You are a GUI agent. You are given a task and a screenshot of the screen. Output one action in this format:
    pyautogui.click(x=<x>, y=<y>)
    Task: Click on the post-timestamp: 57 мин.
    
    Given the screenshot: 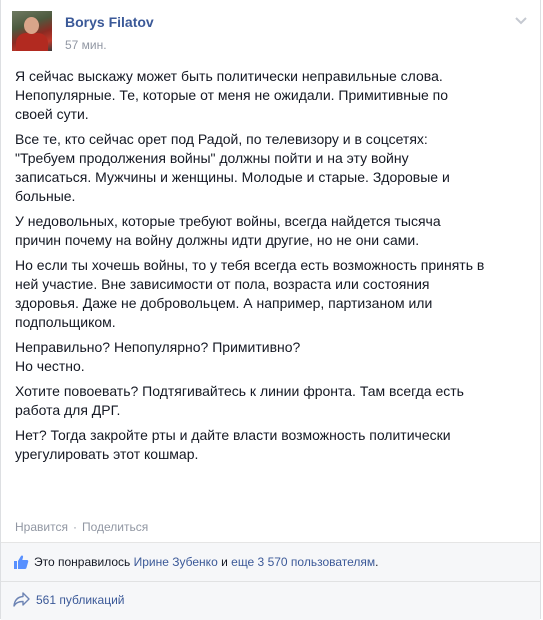 What is the action you would take?
    pyautogui.click(x=86, y=45)
    